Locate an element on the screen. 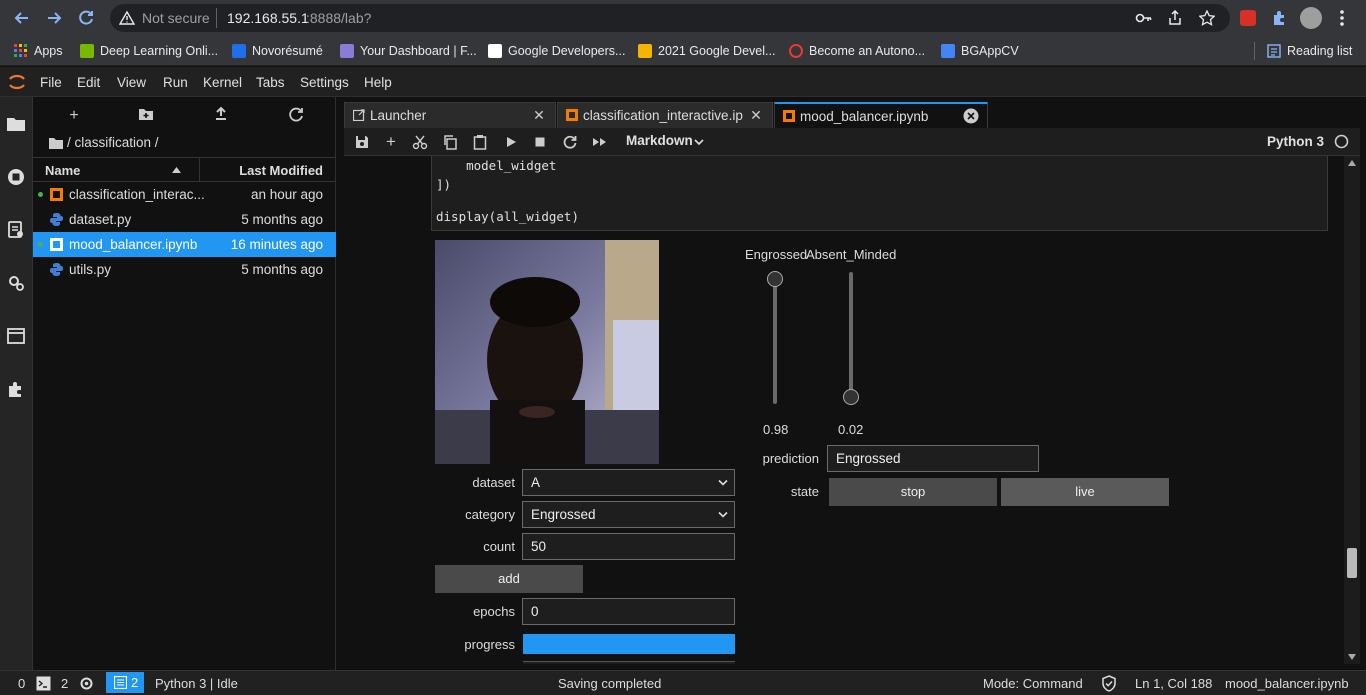 This screenshot has height=695, width=1366. file-name: dataset.py is located at coordinates (100, 219).